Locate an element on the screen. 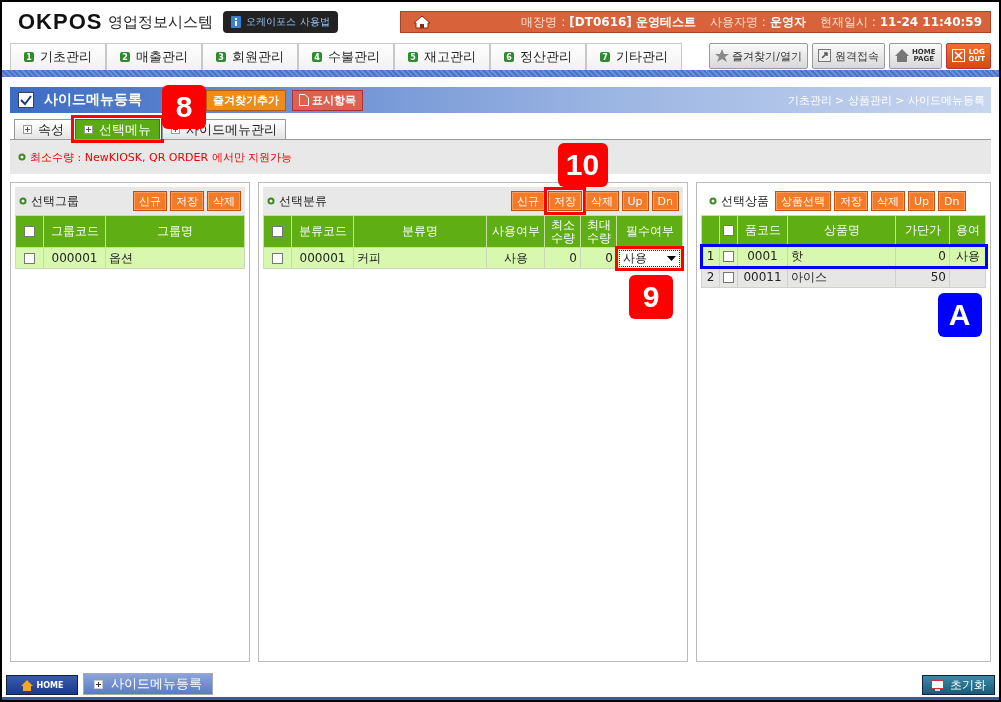  menu-tab: 2 매출관리 is located at coordinates (154, 56).